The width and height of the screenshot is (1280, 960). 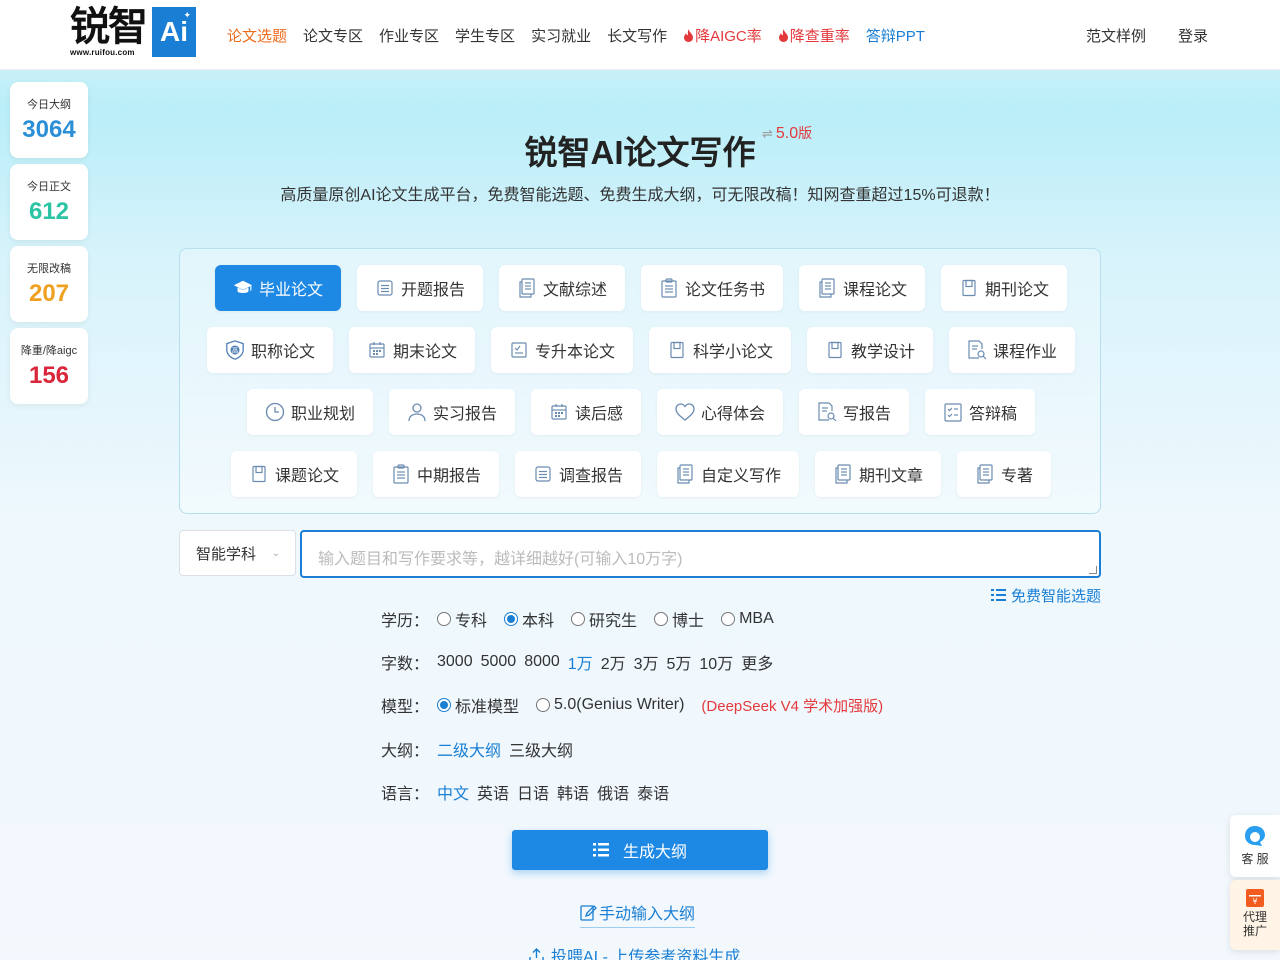 I want to click on paper-type-button: 自定义写作, so click(x=728, y=474).